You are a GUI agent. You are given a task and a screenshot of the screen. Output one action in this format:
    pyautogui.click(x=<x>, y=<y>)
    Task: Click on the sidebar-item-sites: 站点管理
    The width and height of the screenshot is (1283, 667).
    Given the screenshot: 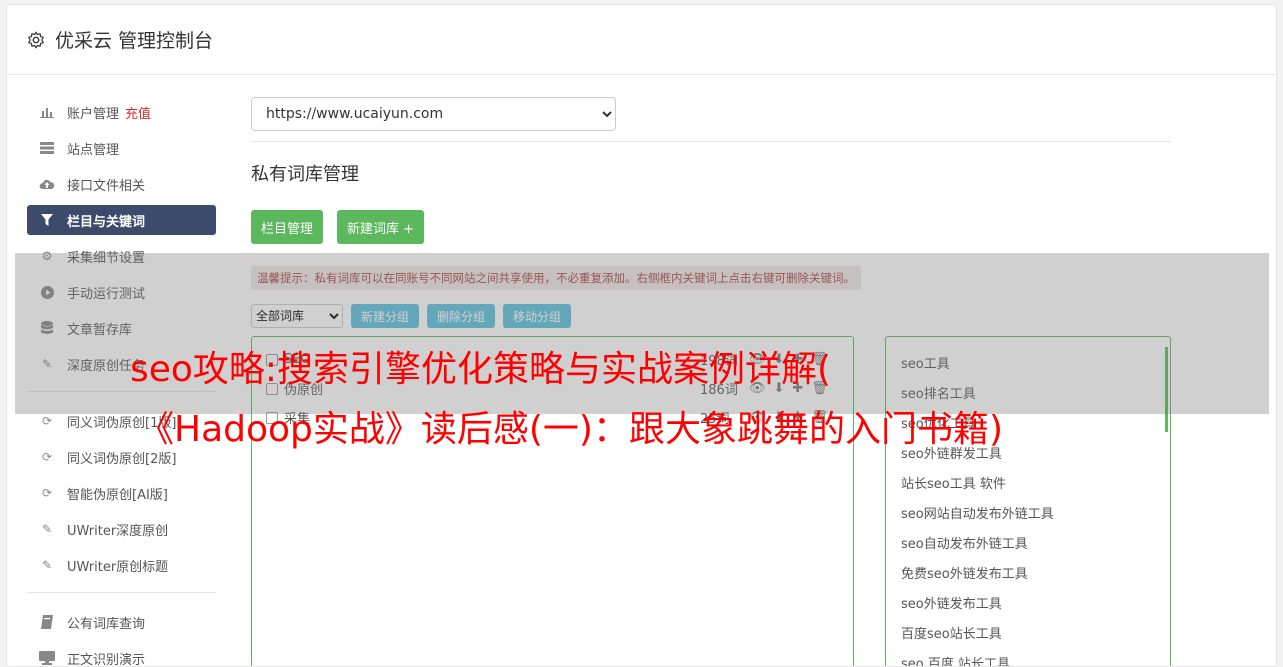 What is the action you would take?
    pyautogui.click(x=121, y=148)
    